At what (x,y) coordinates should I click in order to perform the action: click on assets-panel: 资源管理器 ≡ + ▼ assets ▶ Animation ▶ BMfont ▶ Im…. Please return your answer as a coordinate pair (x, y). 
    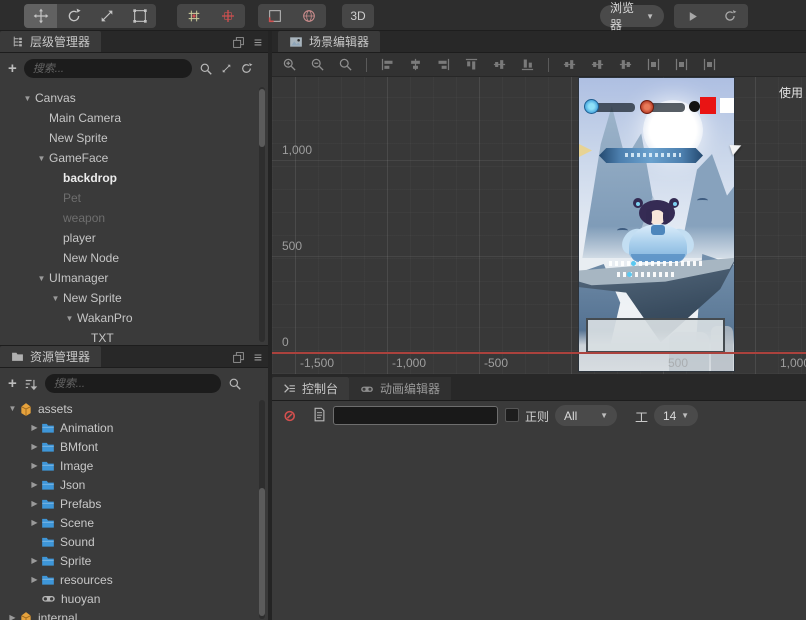
    Looking at the image, I should click on (134, 482).